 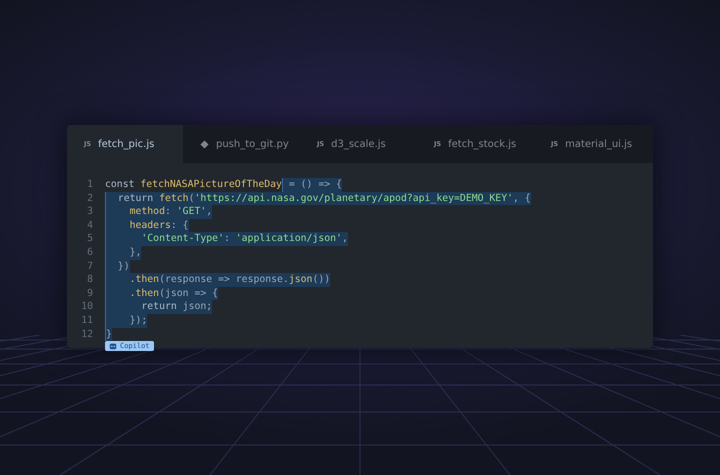 What do you see at coordinates (126, 321) in the screenshot?
I see `code-suggestion: });` at bounding box center [126, 321].